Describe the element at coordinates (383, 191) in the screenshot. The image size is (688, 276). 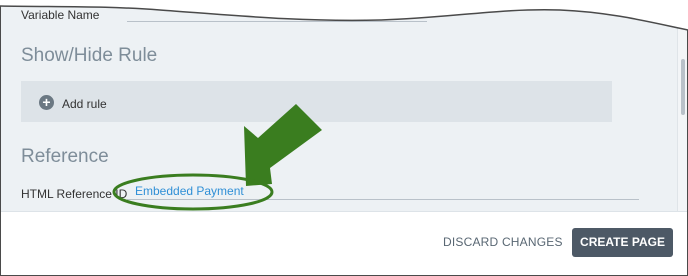
I see `html-reference-id-input: Embedded Payment` at that location.